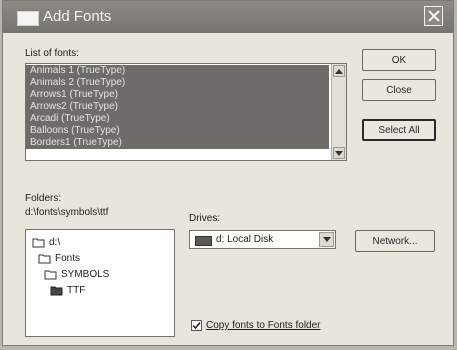 The height and width of the screenshot is (350, 457). What do you see at coordinates (205, 218) in the screenshot?
I see `drives-label: Drives:` at bounding box center [205, 218].